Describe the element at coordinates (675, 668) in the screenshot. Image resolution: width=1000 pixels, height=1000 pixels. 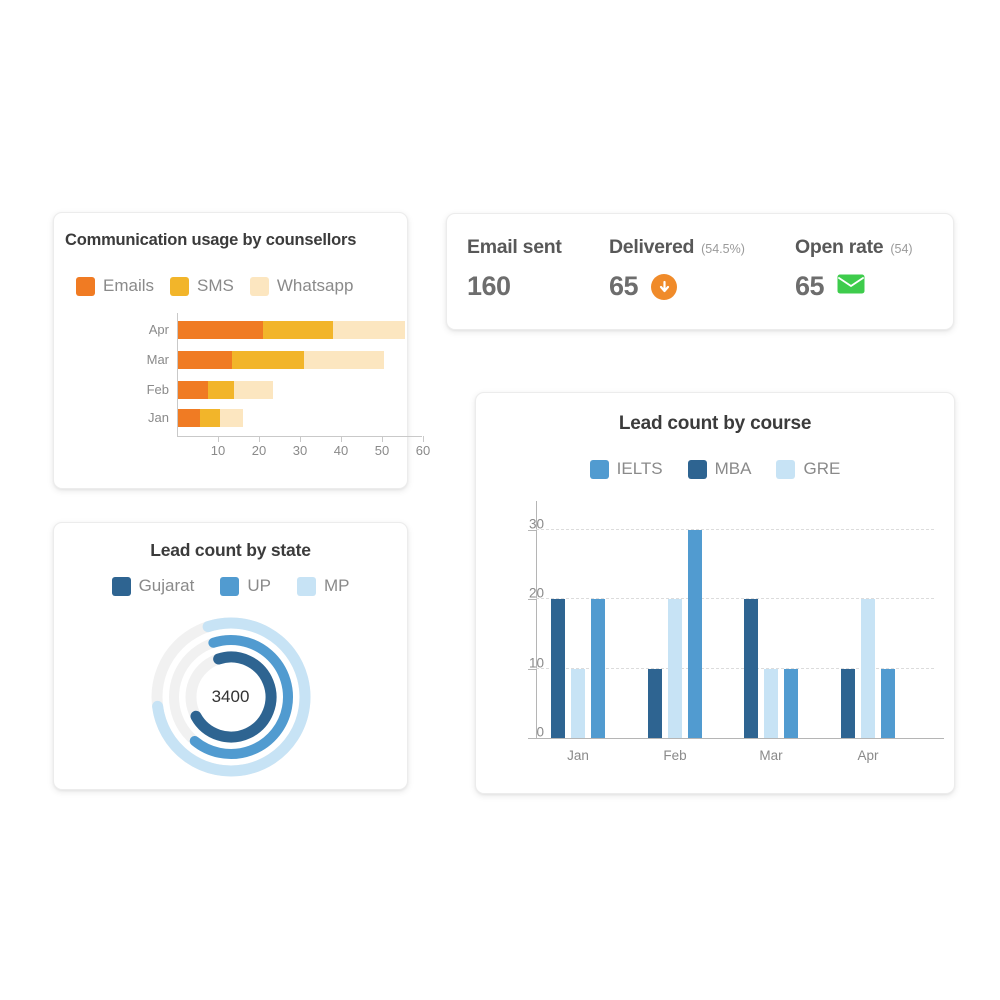
I see `course-bar-gre-feb` at that location.